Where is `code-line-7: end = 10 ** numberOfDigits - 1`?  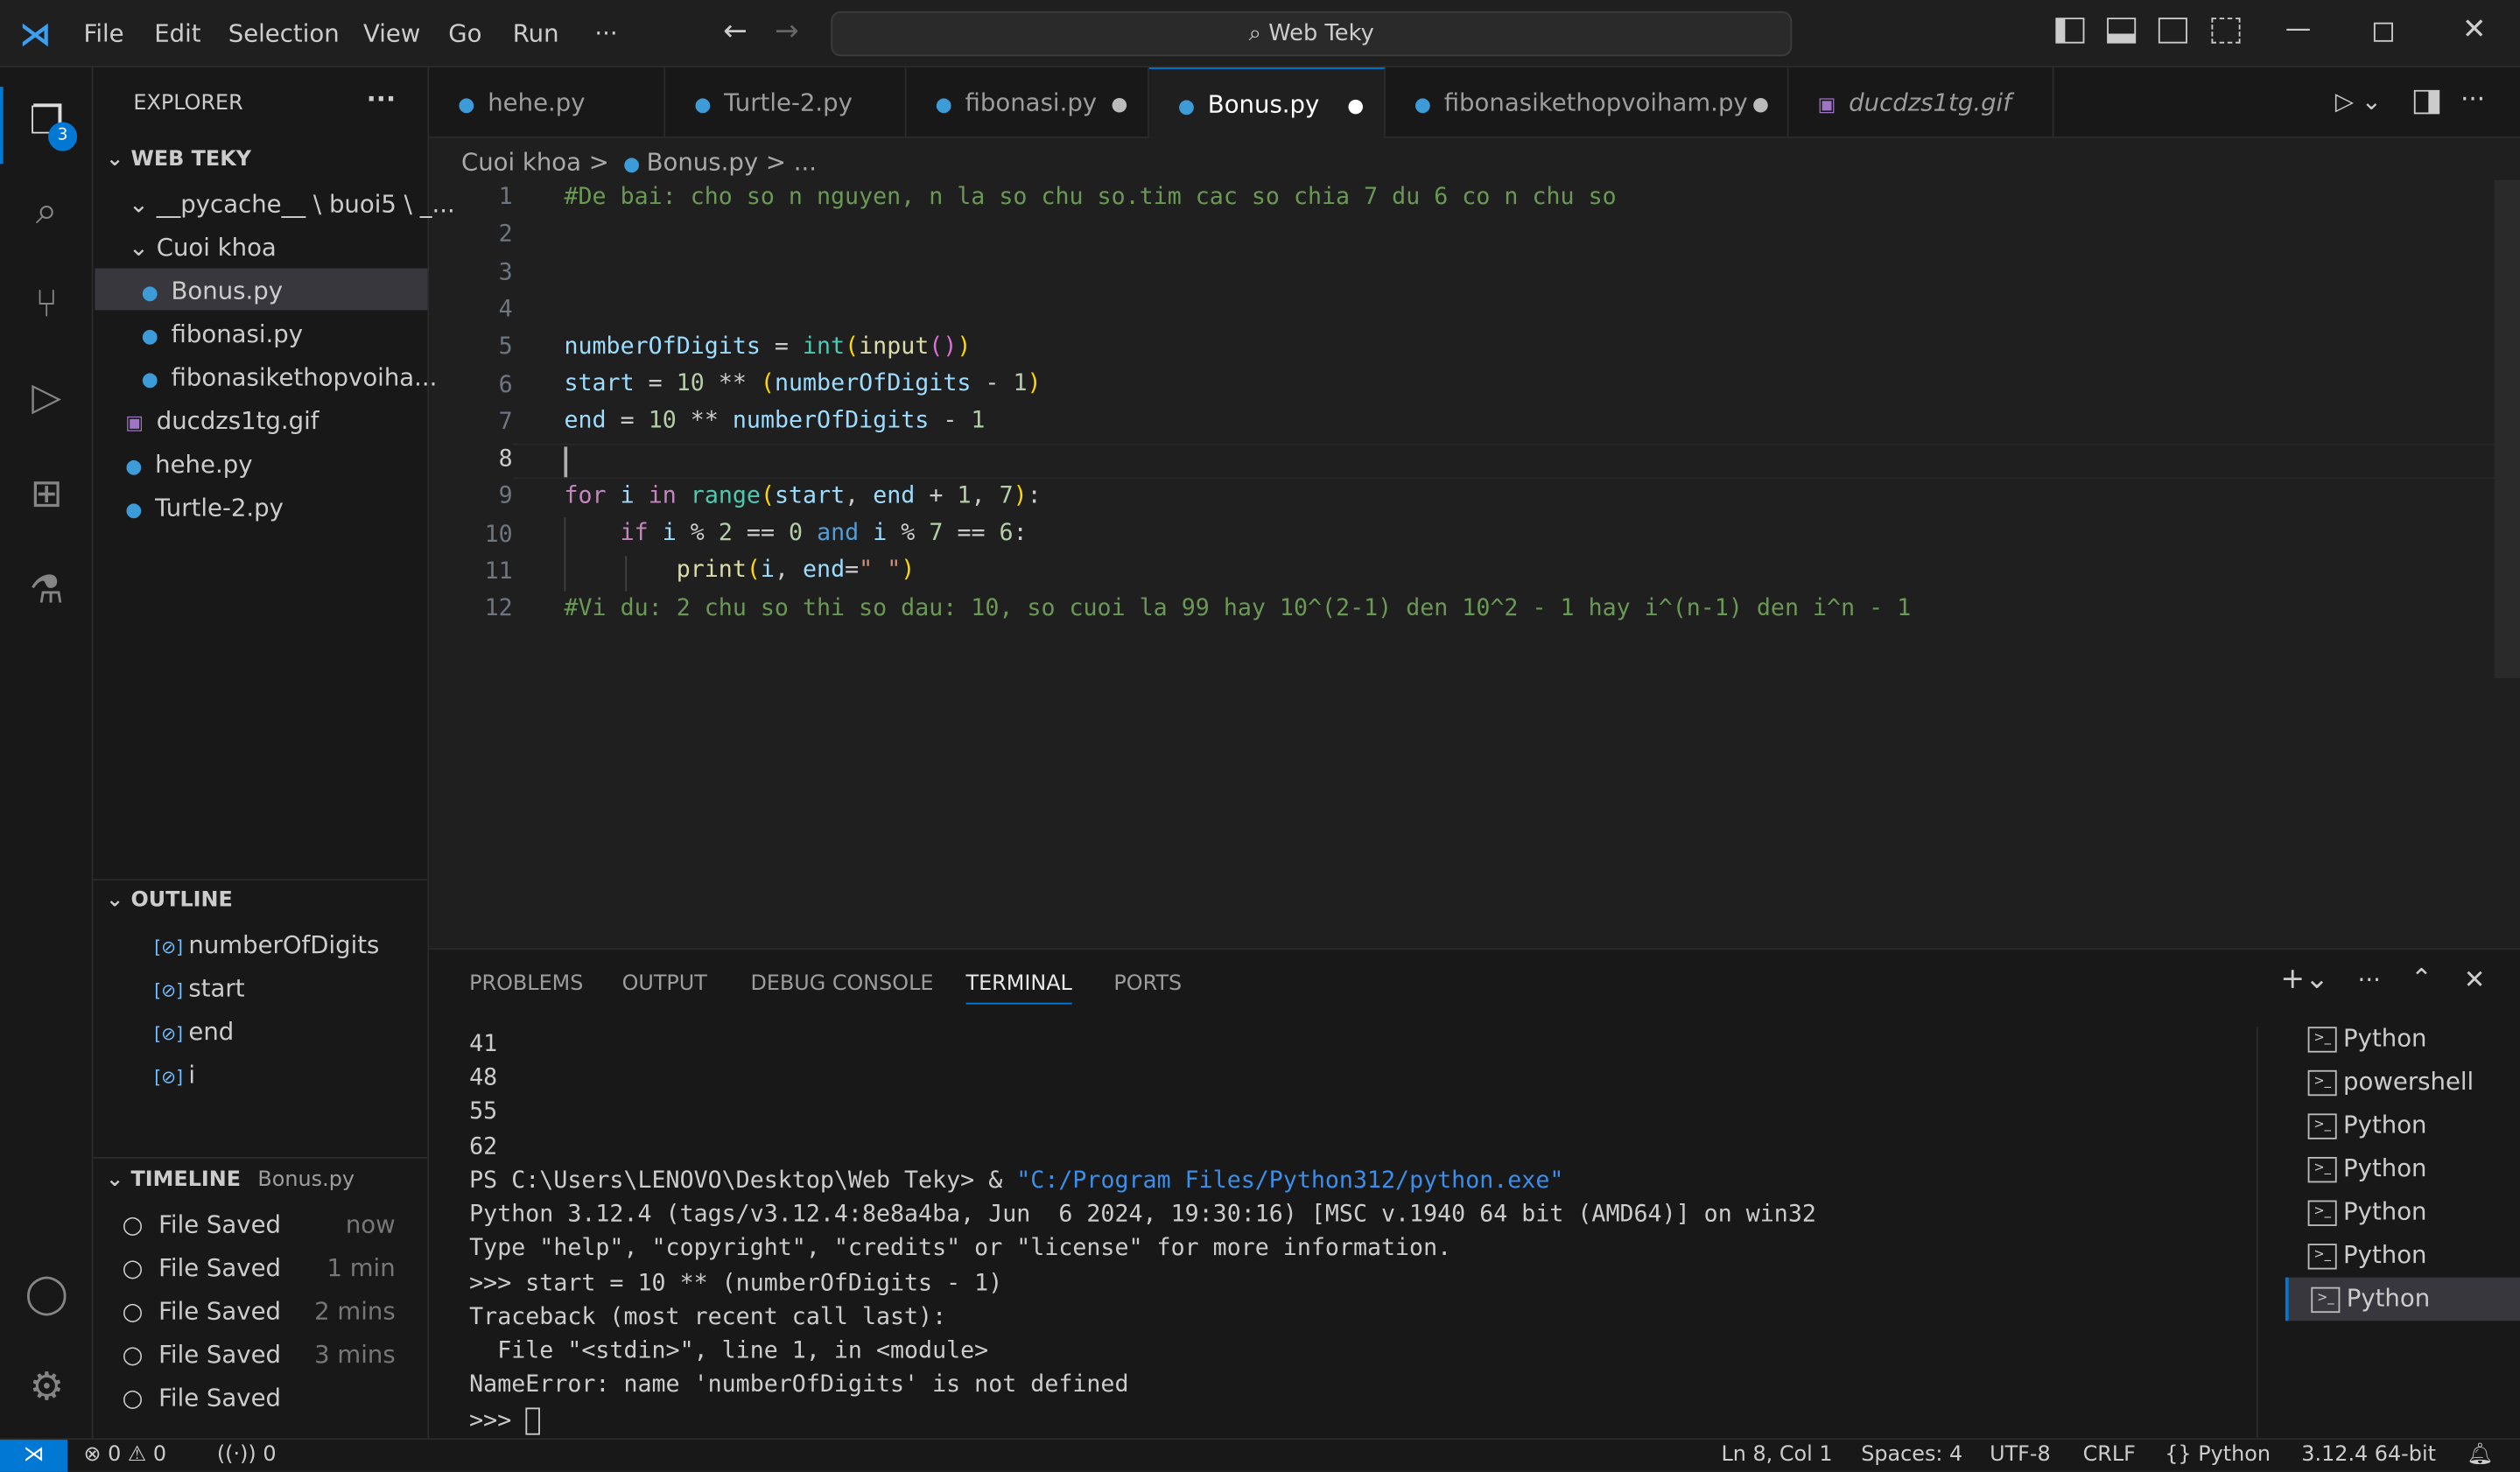 code-line-7: end = 10 ** numberOfDigits - 1 is located at coordinates (775, 421).